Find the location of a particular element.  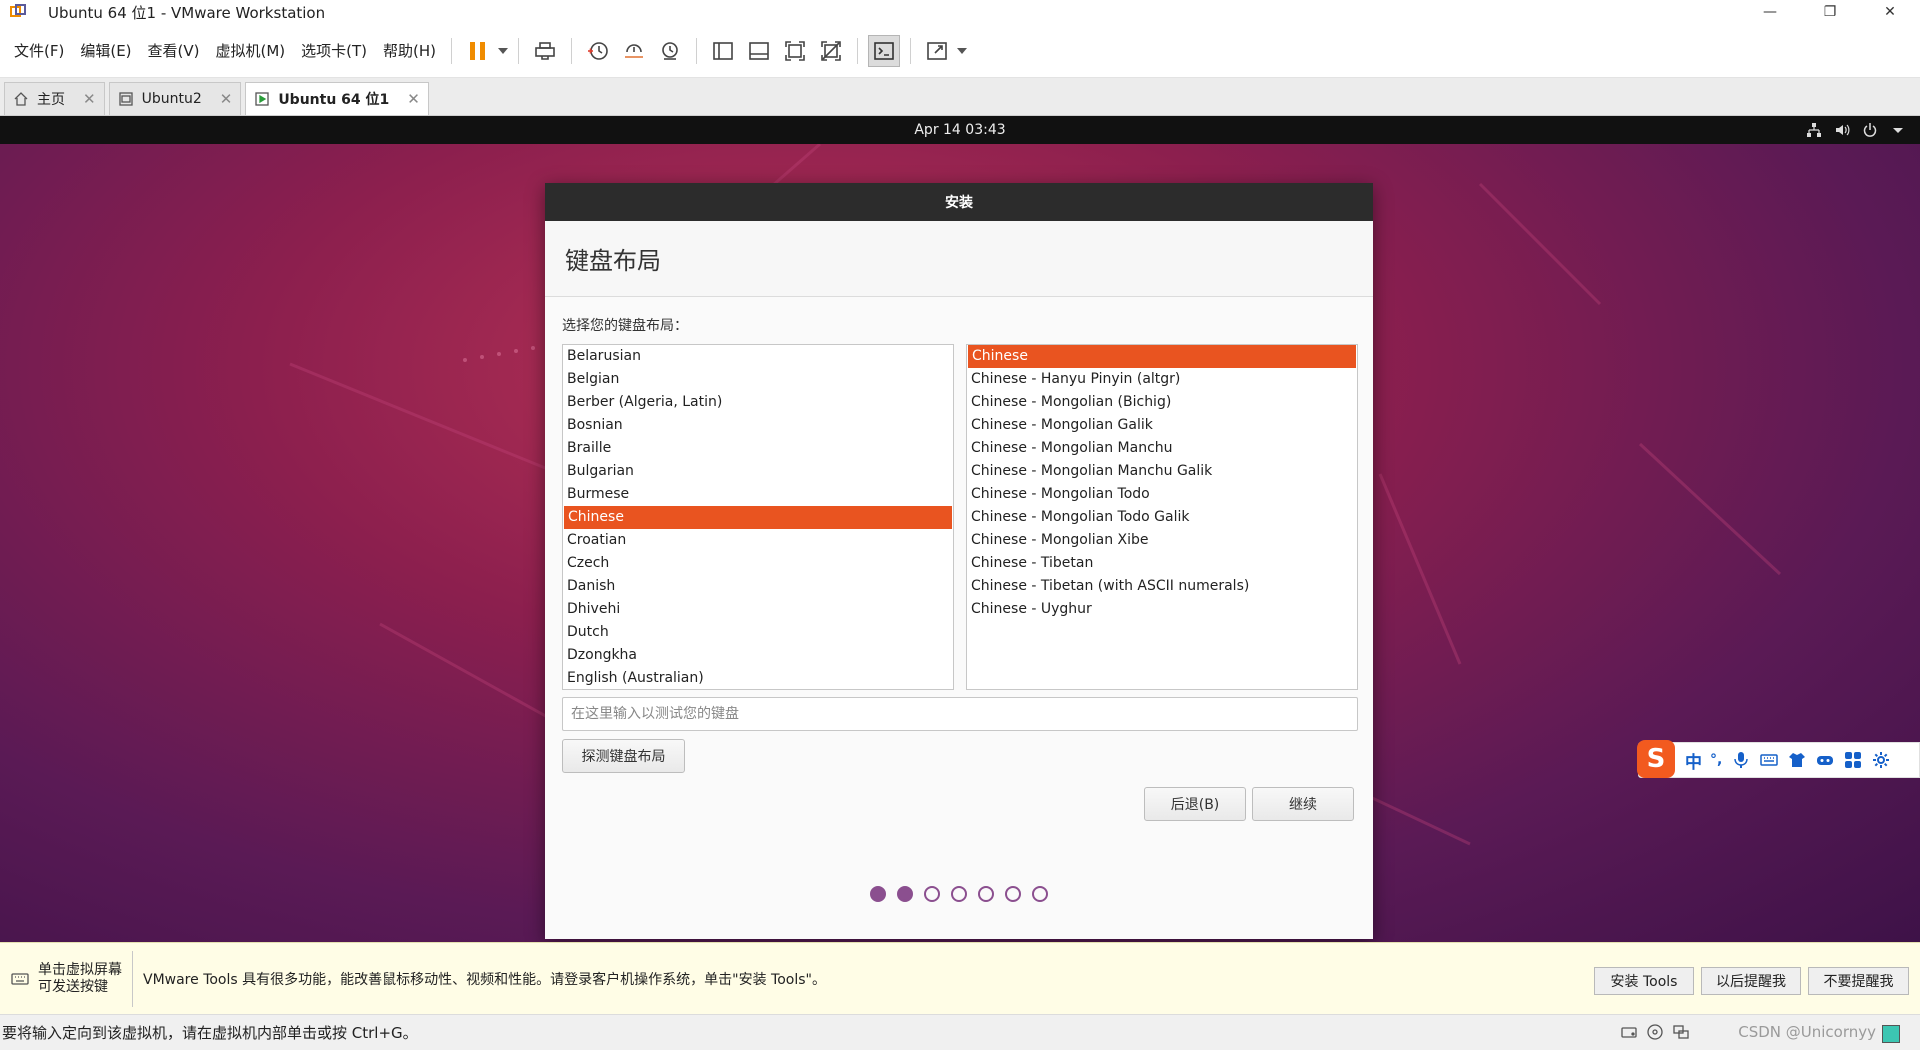

back-button: 后退(B) is located at coordinates (1195, 804).